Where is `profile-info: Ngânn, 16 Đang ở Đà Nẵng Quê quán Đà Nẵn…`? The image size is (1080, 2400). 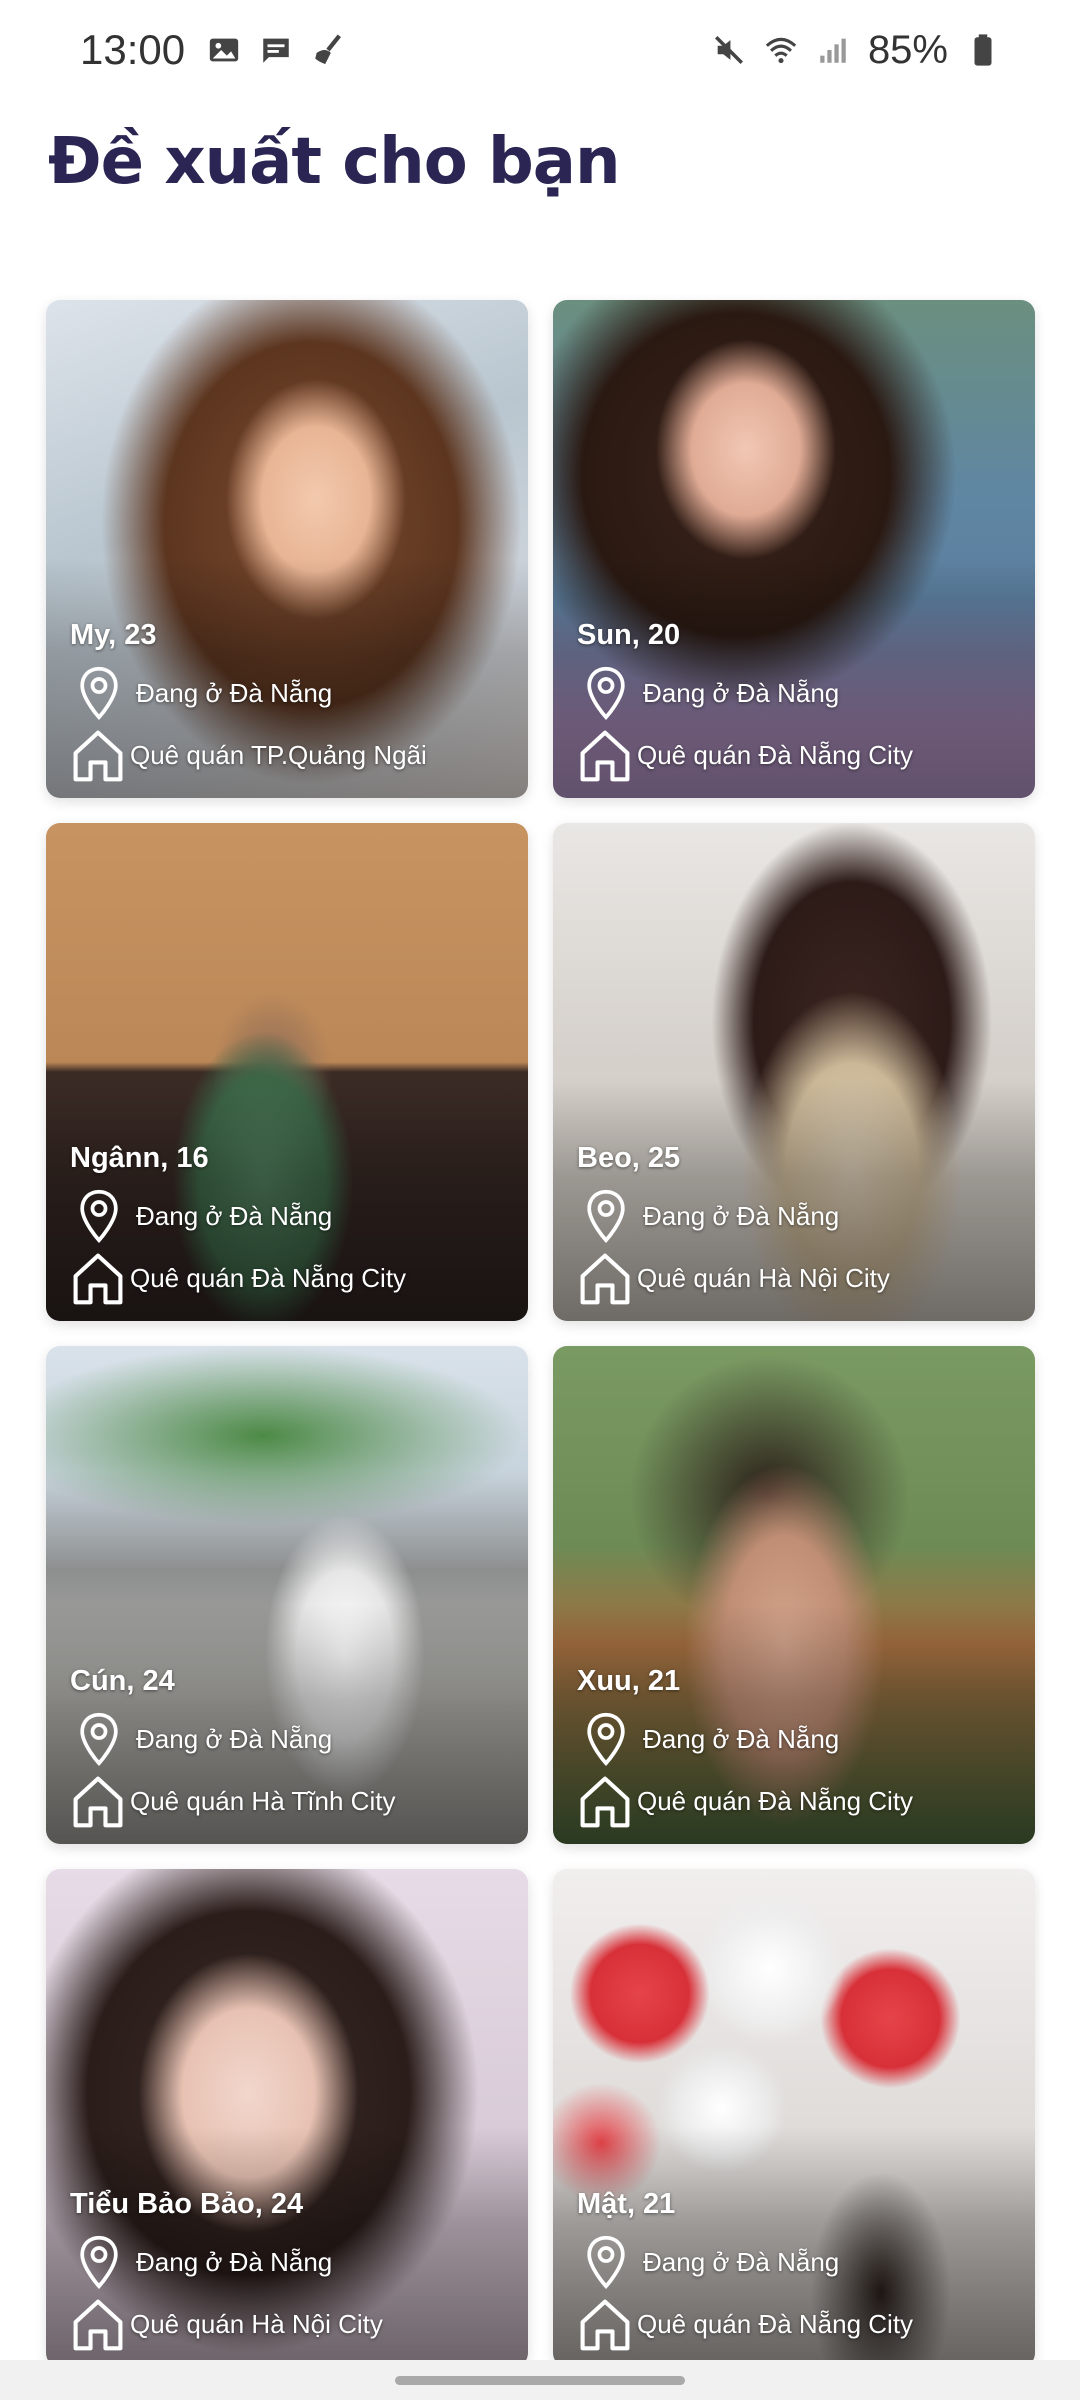
profile-info: Ngânn, 16 Đang ở Đà Nẵng Quê quán Đà Nẵn… is located at coordinates (294, 1225).